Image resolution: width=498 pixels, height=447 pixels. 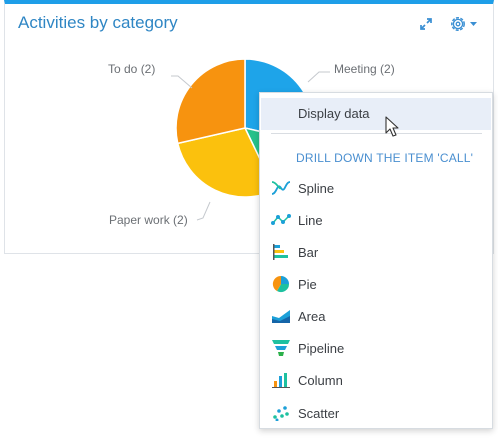 I want to click on drilldown-heading: DRILL DOWN THE ITEM 'CALL', so click(x=385, y=158).